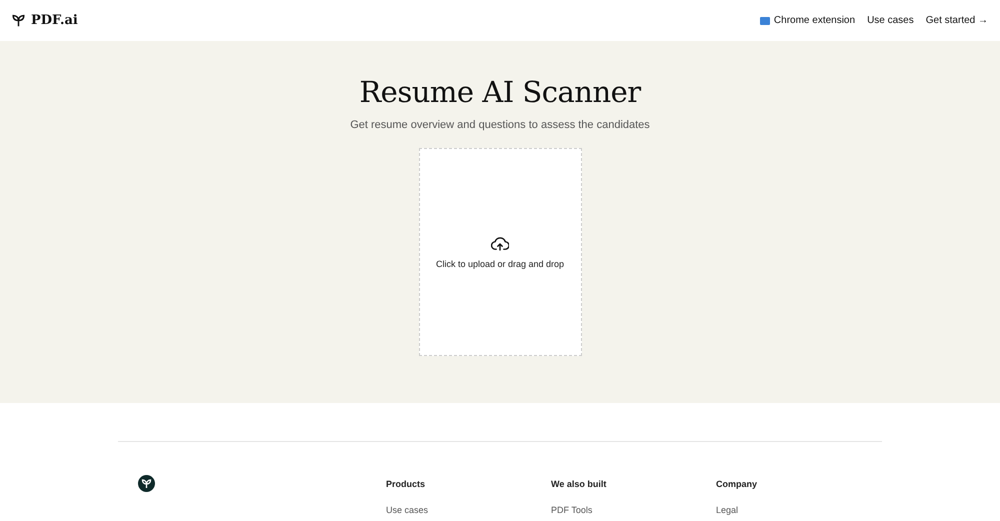 The width and height of the screenshot is (1000, 521). I want to click on sprout-icon, so click(18, 20).